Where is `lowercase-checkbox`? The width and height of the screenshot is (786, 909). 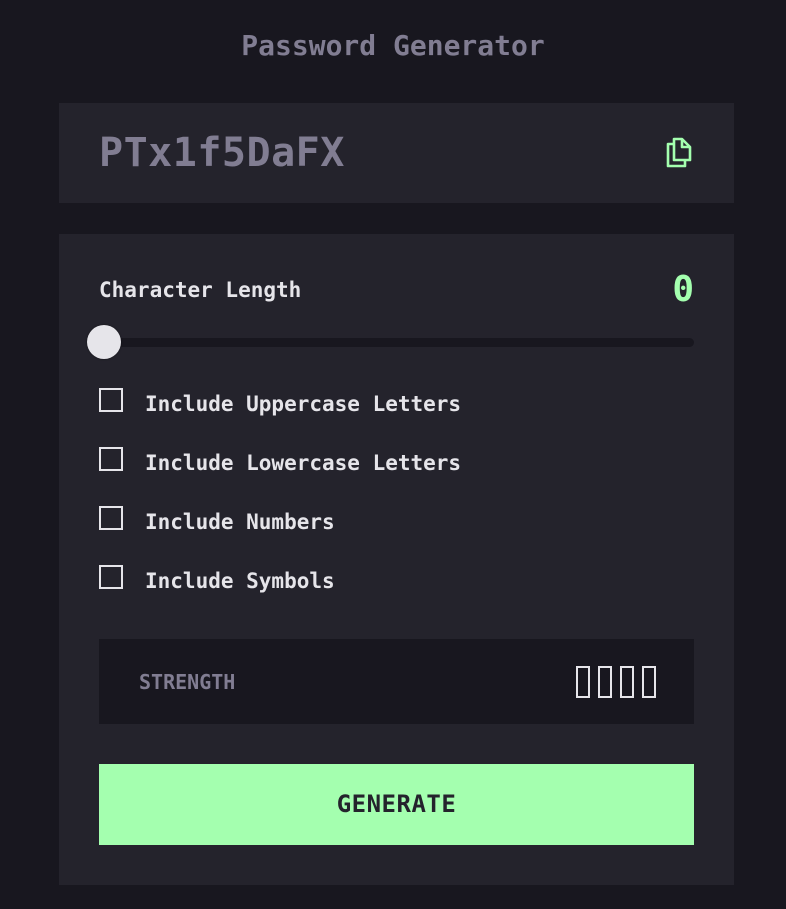 lowercase-checkbox is located at coordinates (111, 459).